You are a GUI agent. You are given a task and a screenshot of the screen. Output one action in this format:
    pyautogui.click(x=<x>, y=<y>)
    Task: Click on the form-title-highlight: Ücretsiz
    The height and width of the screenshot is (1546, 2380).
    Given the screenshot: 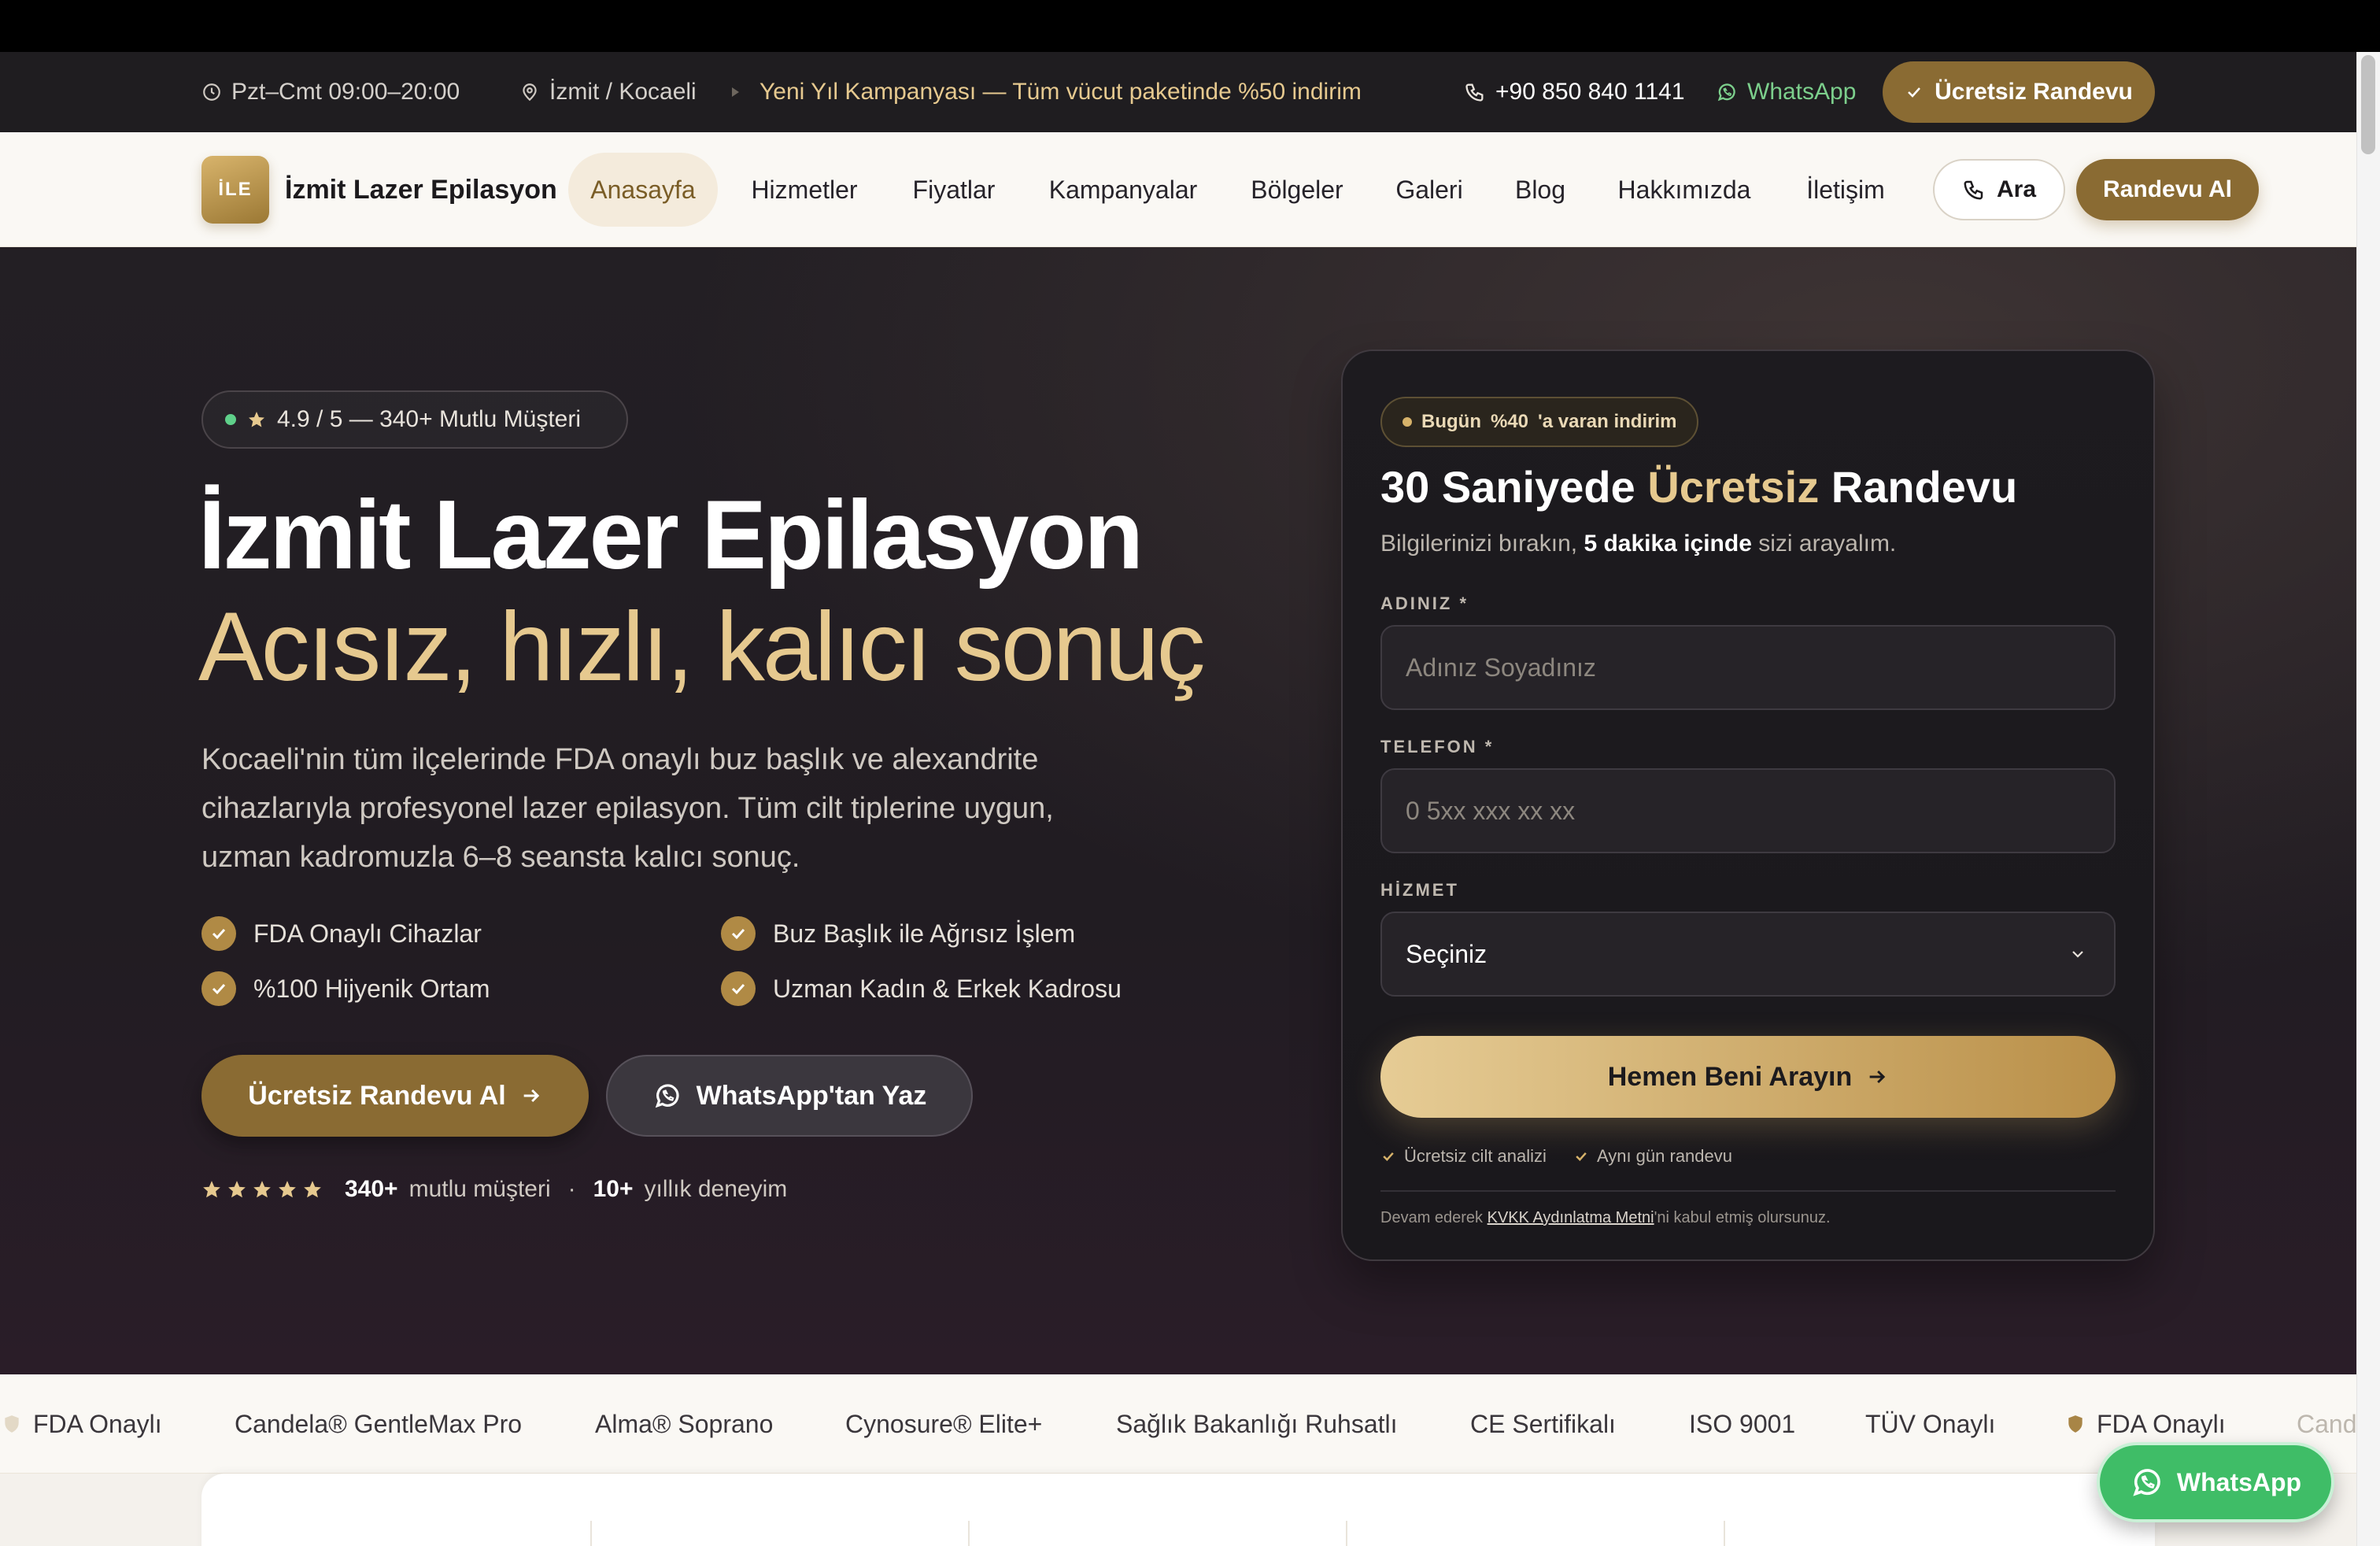 What is the action you would take?
    pyautogui.click(x=1733, y=487)
    